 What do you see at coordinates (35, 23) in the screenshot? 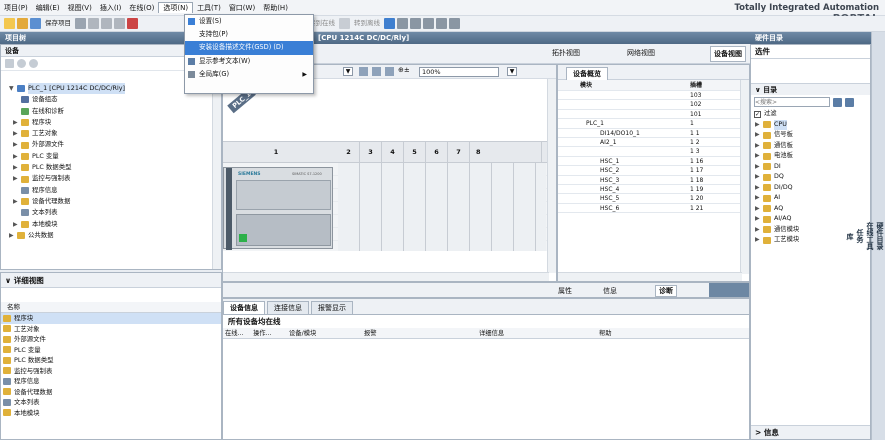
I see `save-icon` at bounding box center [35, 23].